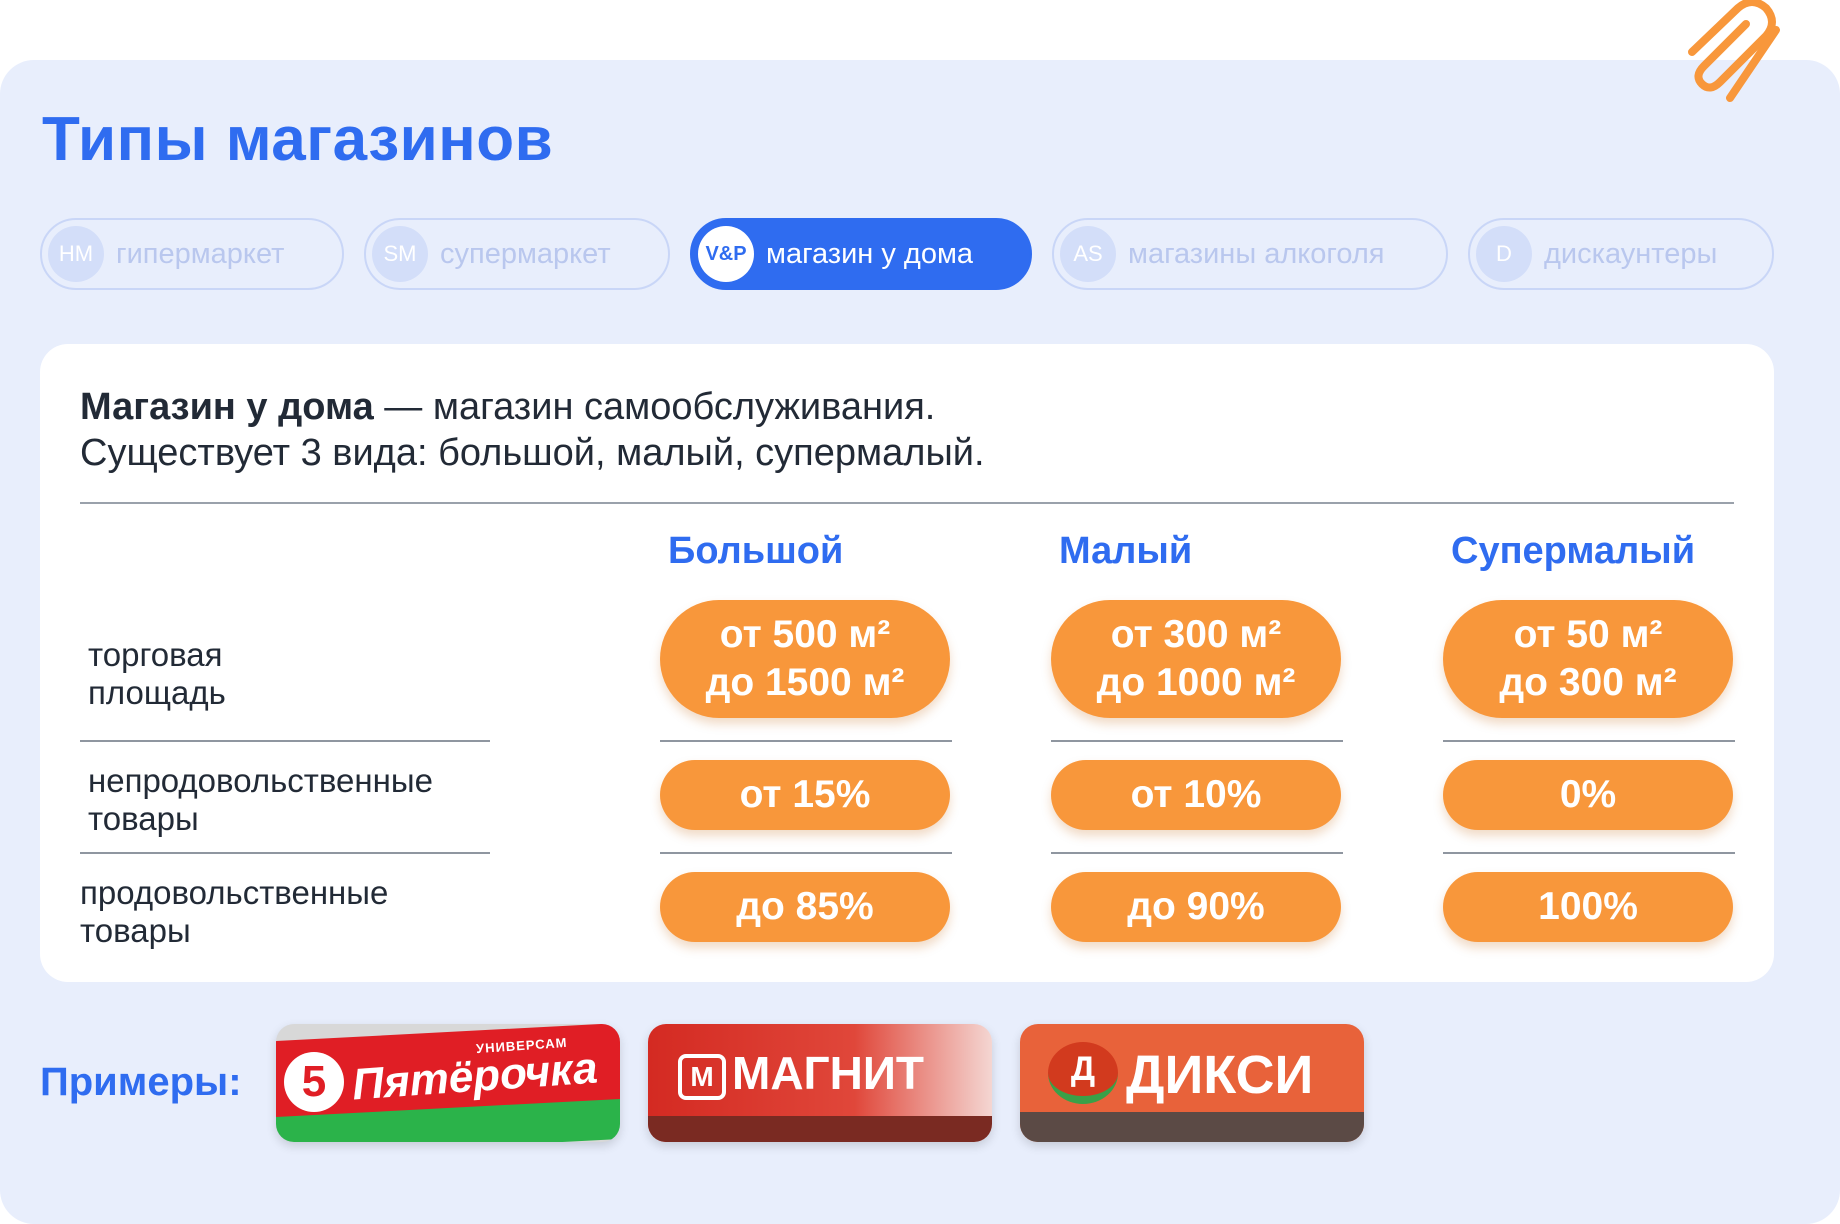 The image size is (1840, 1224). What do you see at coordinates (1083, 1073) in the screenshot?
I see `logo-dixy-icon: Д` at bounding box center [1083, 1073].